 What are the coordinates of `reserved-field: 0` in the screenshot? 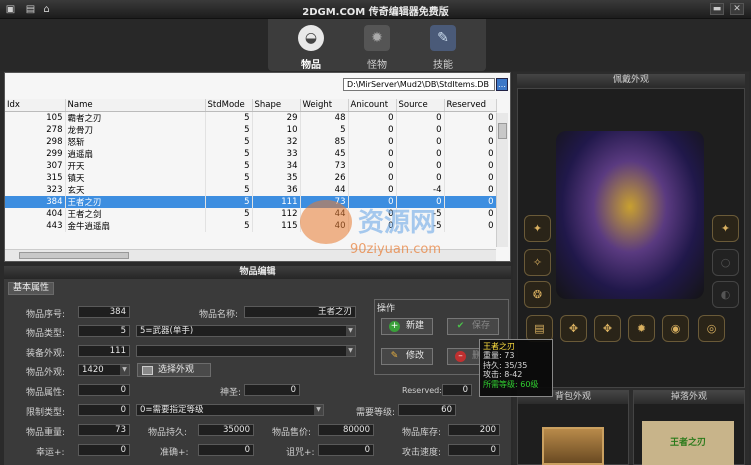 It's located at (457, 390).